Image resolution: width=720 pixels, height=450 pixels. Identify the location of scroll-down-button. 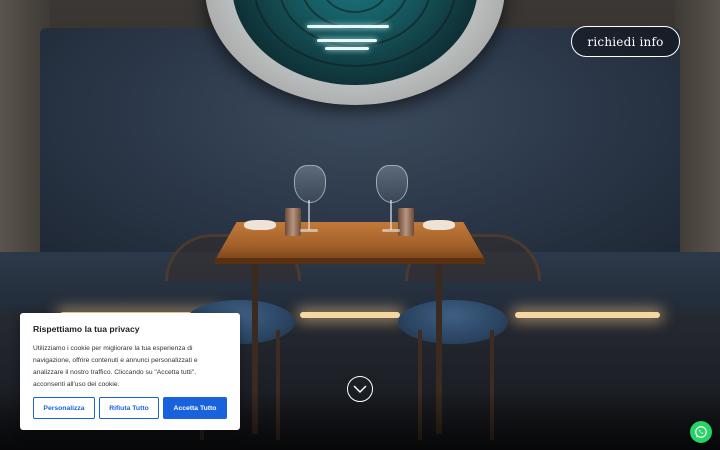
(360, 389).